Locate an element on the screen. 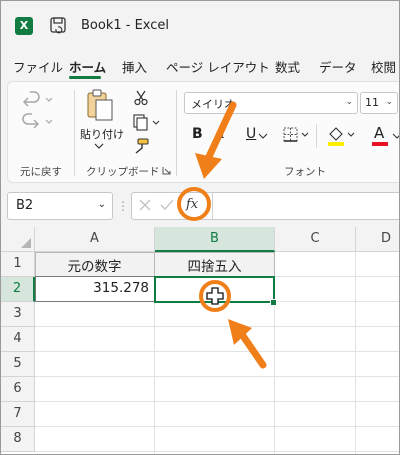  formula-input-area: fx is located at coordinates (265, 206).